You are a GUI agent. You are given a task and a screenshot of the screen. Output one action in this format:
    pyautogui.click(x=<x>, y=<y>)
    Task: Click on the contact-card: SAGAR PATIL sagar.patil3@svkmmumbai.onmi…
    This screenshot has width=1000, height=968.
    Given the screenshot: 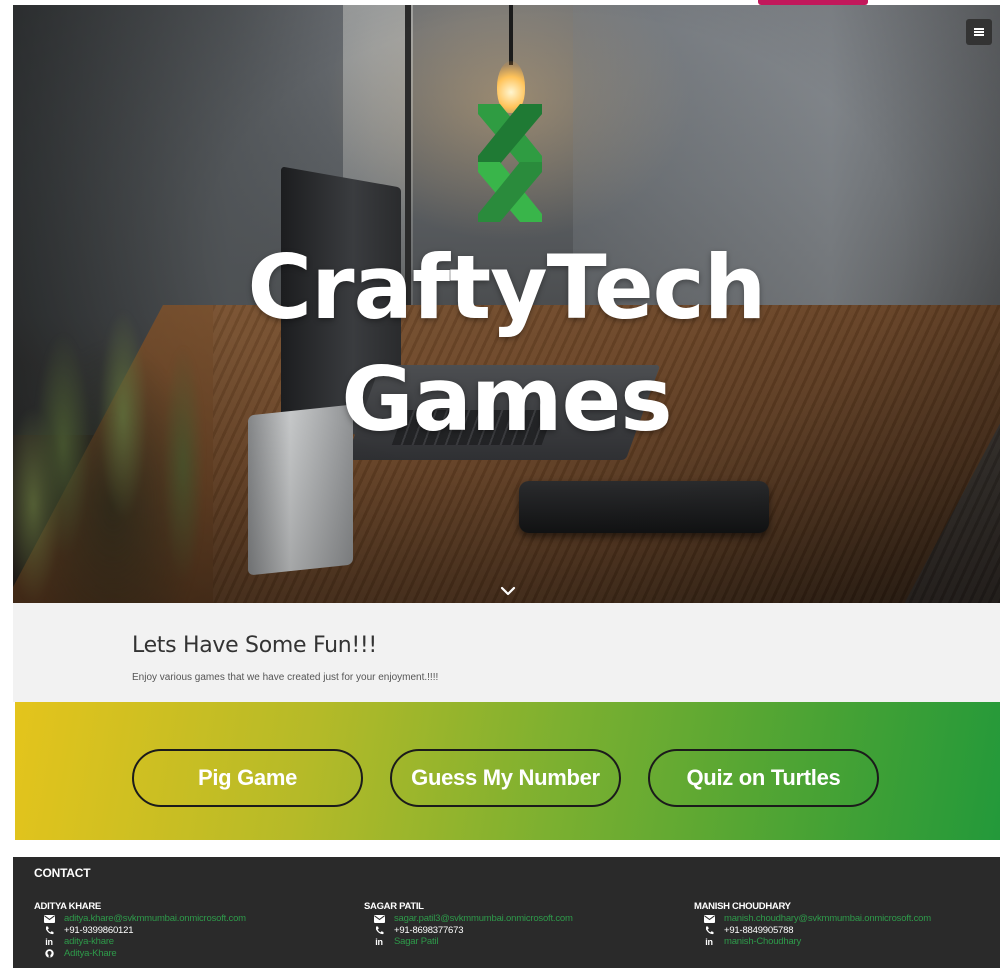 What is the action you would take?
    pyautogui.click(x=514, y=924)
    